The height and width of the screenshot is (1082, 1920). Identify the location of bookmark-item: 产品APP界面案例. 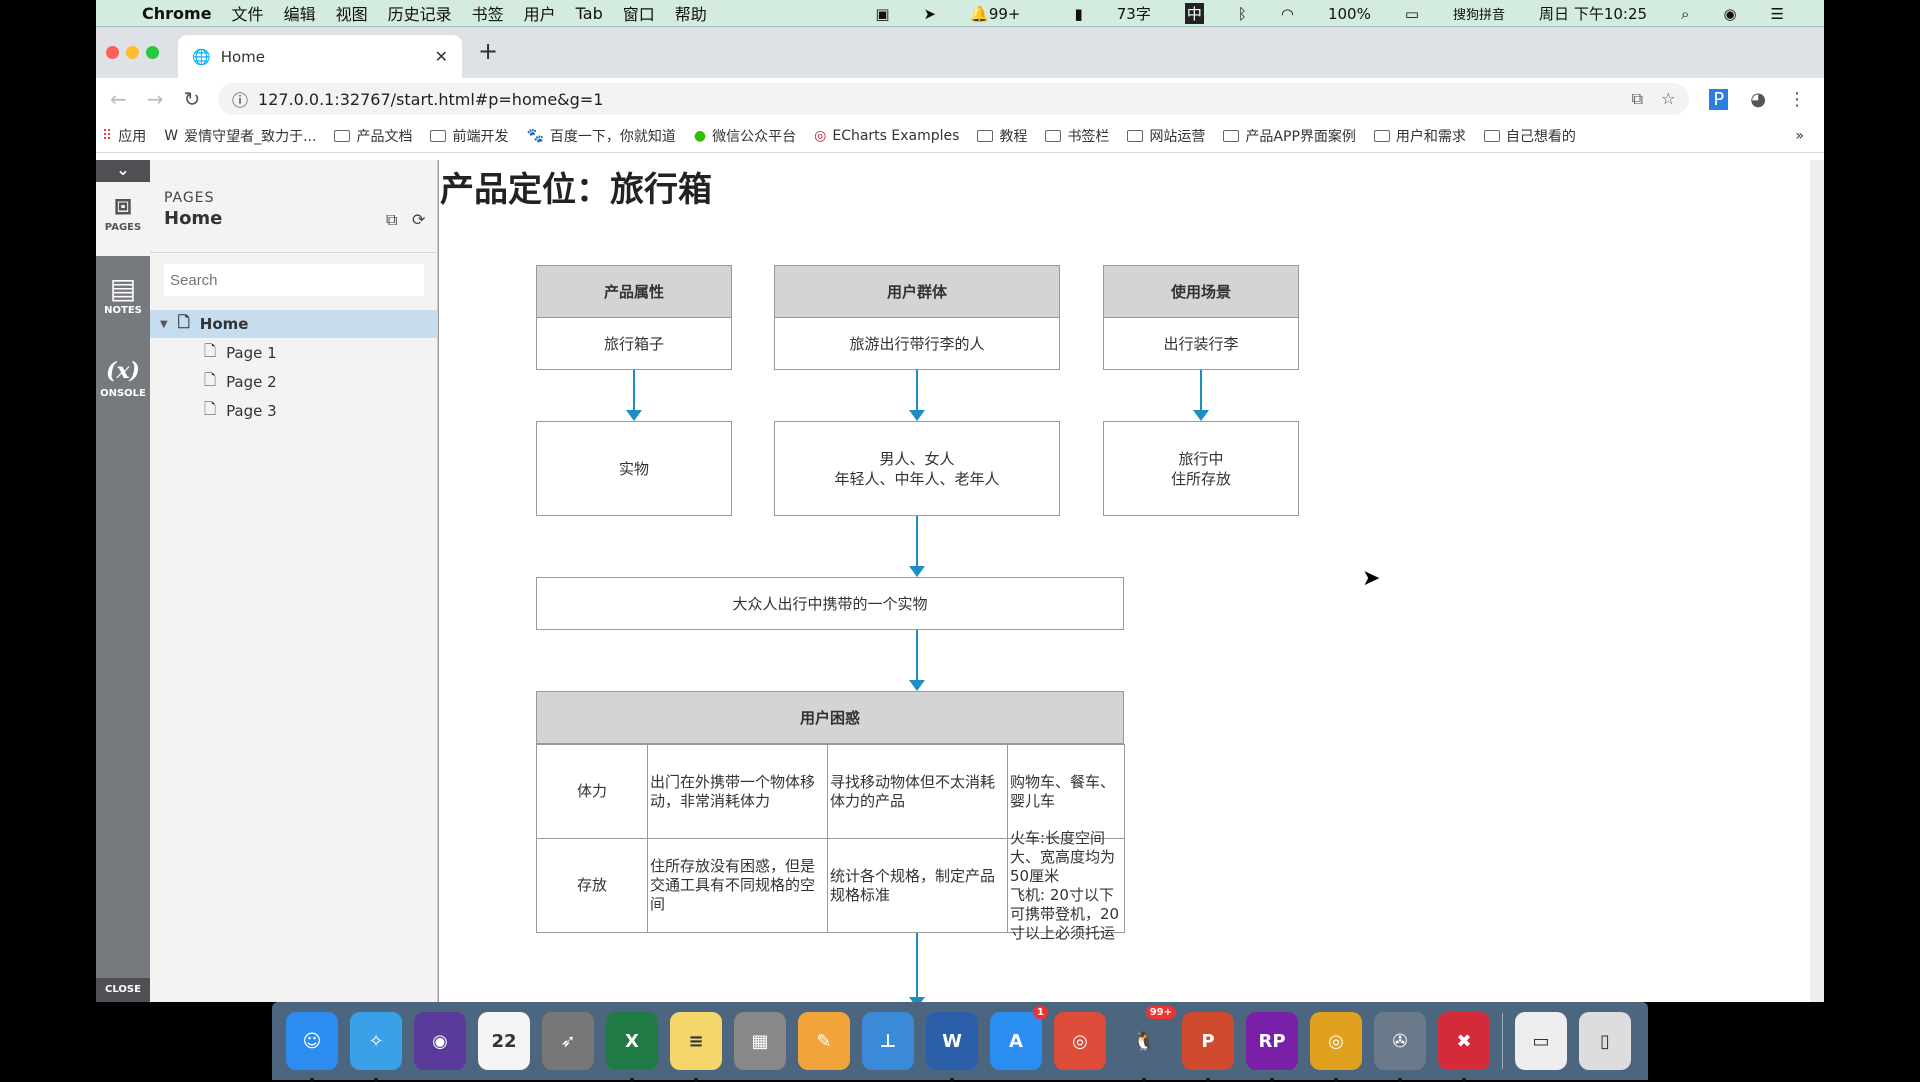
(1289, 136).